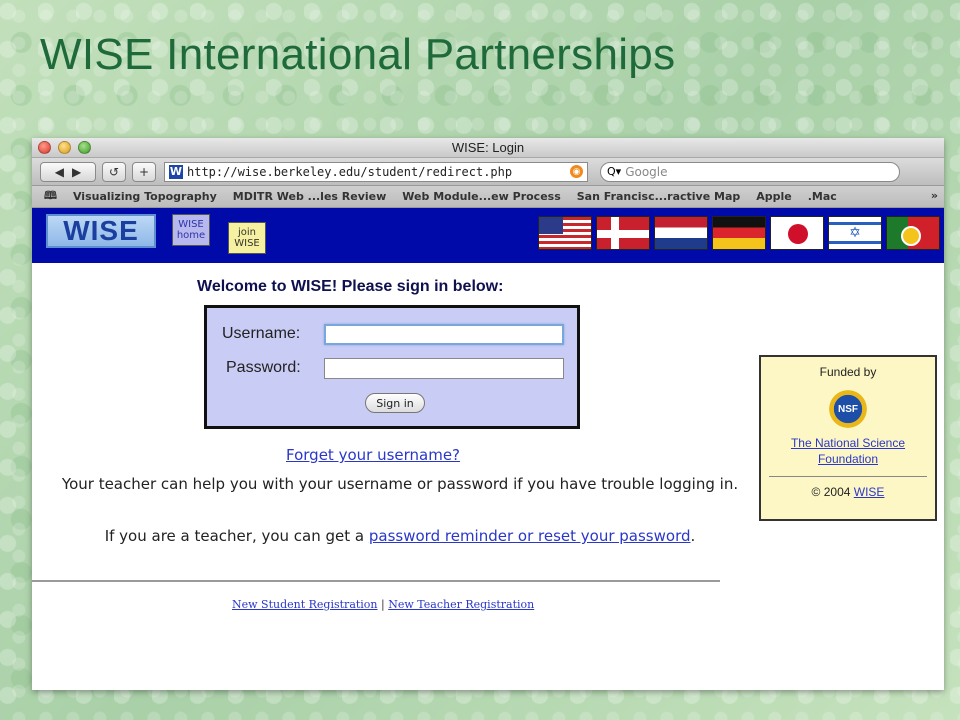 This screenshot has width=960, height=720. Describe the element at coordinates (488, 235) in the screenshot. I see `site-banner: WISE WISE home join WISE ✡` at that location.